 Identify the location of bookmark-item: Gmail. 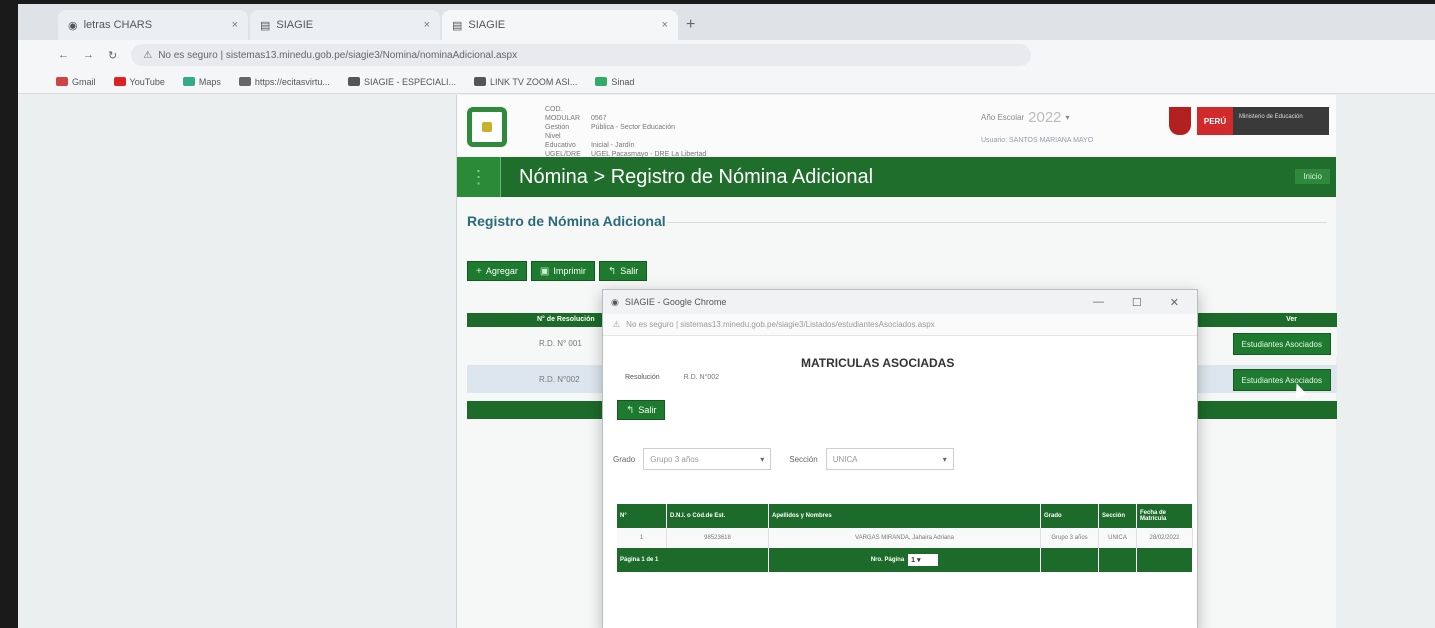
(76, 82).